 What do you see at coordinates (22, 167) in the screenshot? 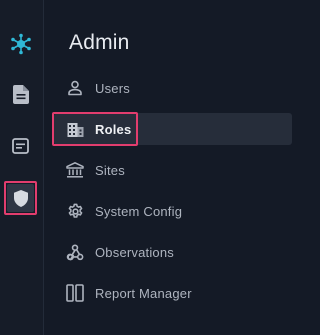
I see `icon-rail` at bounding box center [22, 167].